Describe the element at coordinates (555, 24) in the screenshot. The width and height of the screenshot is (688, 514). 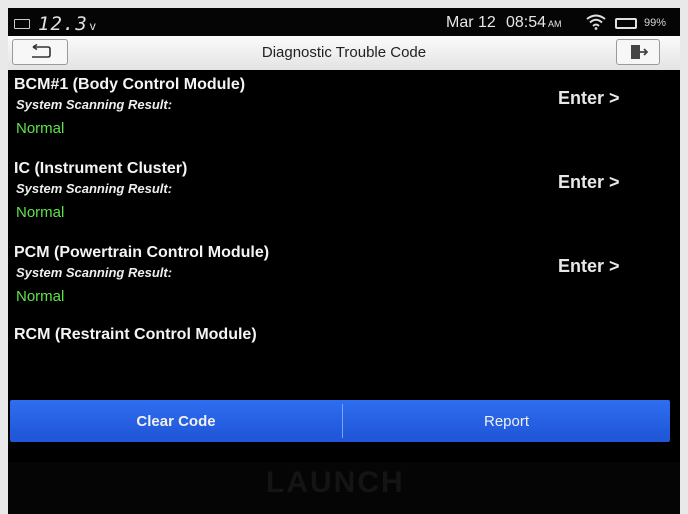
I see `time-ampm: AM` at that location.